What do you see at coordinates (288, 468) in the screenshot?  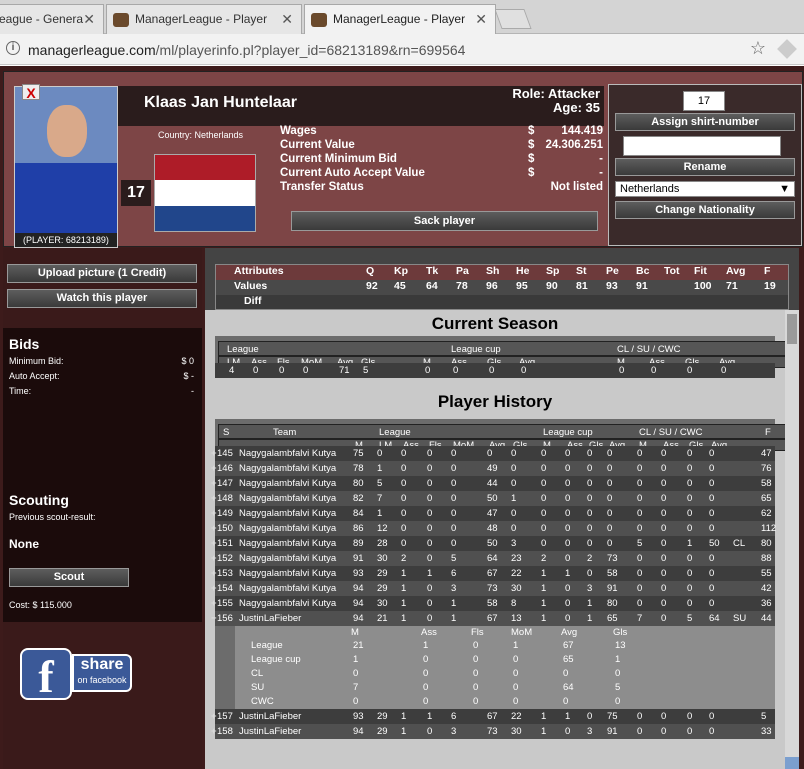 I see `hist-team-name: Nagygalambfalvi Kutya` at bounding box center [288, 468].